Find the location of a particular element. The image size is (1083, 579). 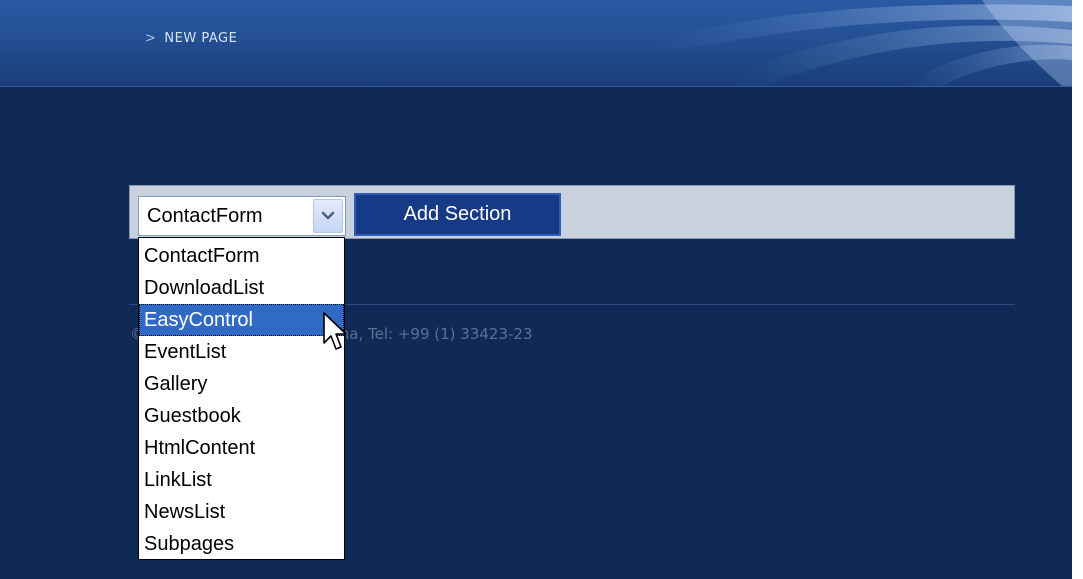

add-section-button: Add Section is located at coordinates (457, 214).